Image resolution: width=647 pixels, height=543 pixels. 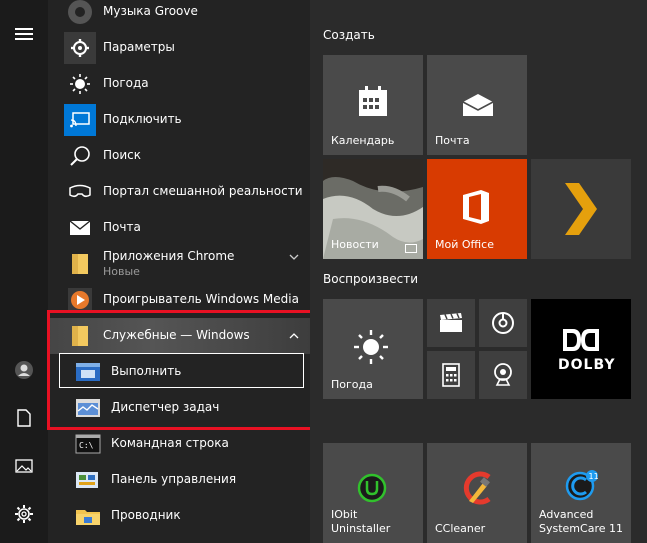 What do you see at coordinates (169, 256) in the screenshot?
I see `app-label: Приложения Chrome` at bounding box center [169, 256].